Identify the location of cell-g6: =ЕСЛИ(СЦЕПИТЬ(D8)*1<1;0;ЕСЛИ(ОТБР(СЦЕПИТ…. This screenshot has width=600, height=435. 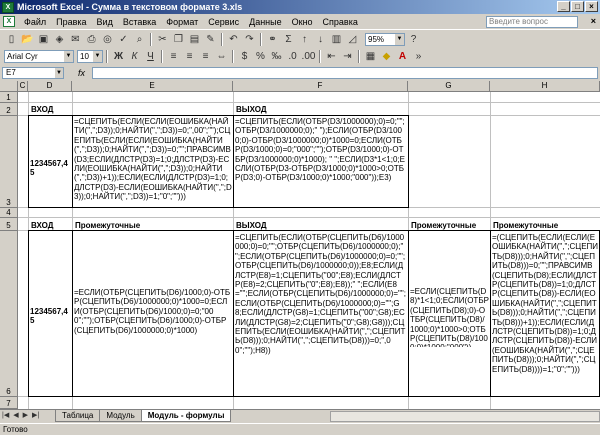
(449, 317).